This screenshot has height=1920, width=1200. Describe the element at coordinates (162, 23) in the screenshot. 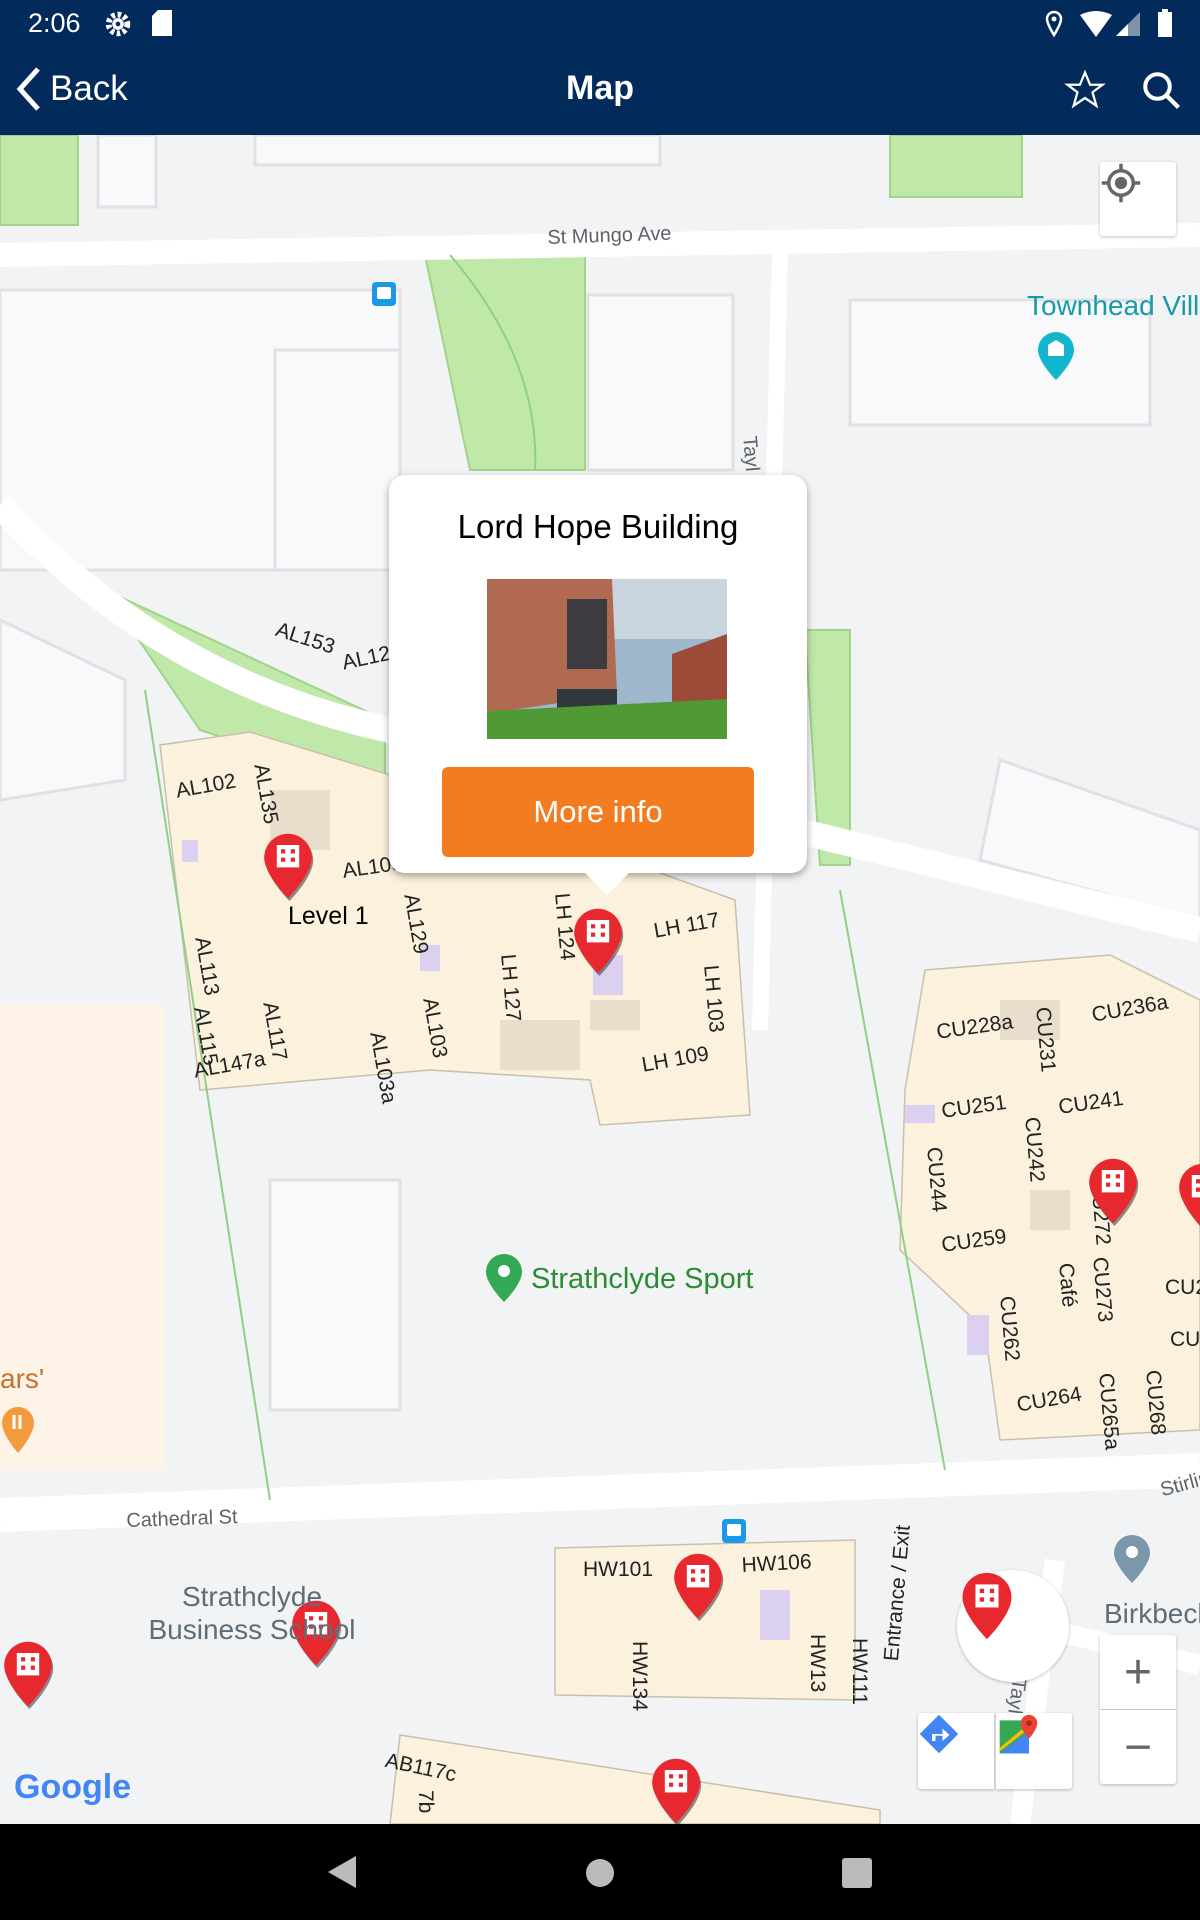

I see `sd-card-icon` at that location.